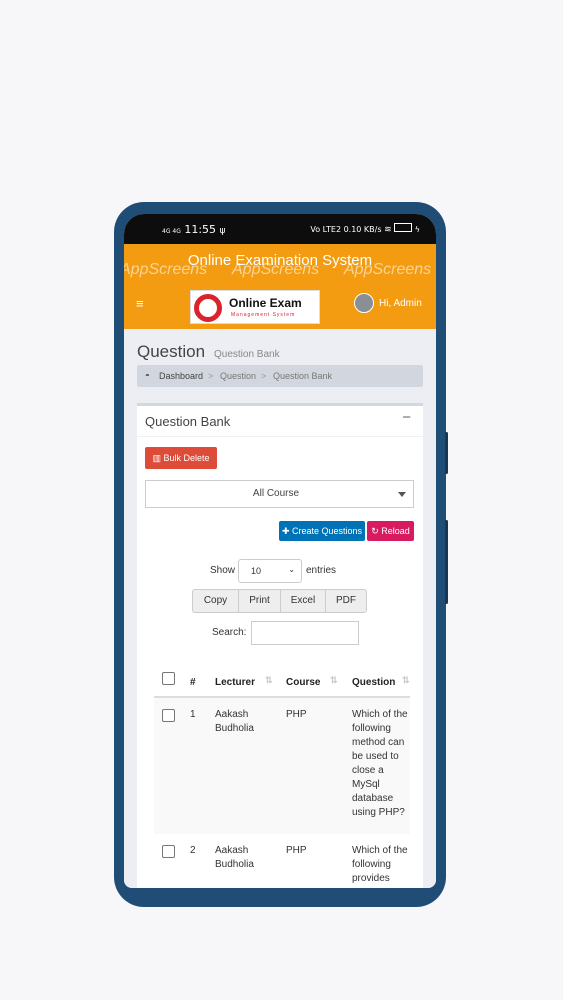 This screenshot has width=563, height=1000. I want to click on column-header-course: Course ⇅, so click(311, 677).